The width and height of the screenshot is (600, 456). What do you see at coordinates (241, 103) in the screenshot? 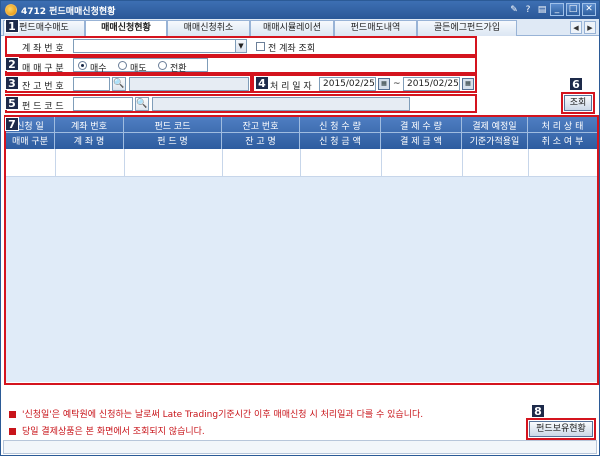
I see `highlight-fund-code-row` at bounding box center [241, 103].